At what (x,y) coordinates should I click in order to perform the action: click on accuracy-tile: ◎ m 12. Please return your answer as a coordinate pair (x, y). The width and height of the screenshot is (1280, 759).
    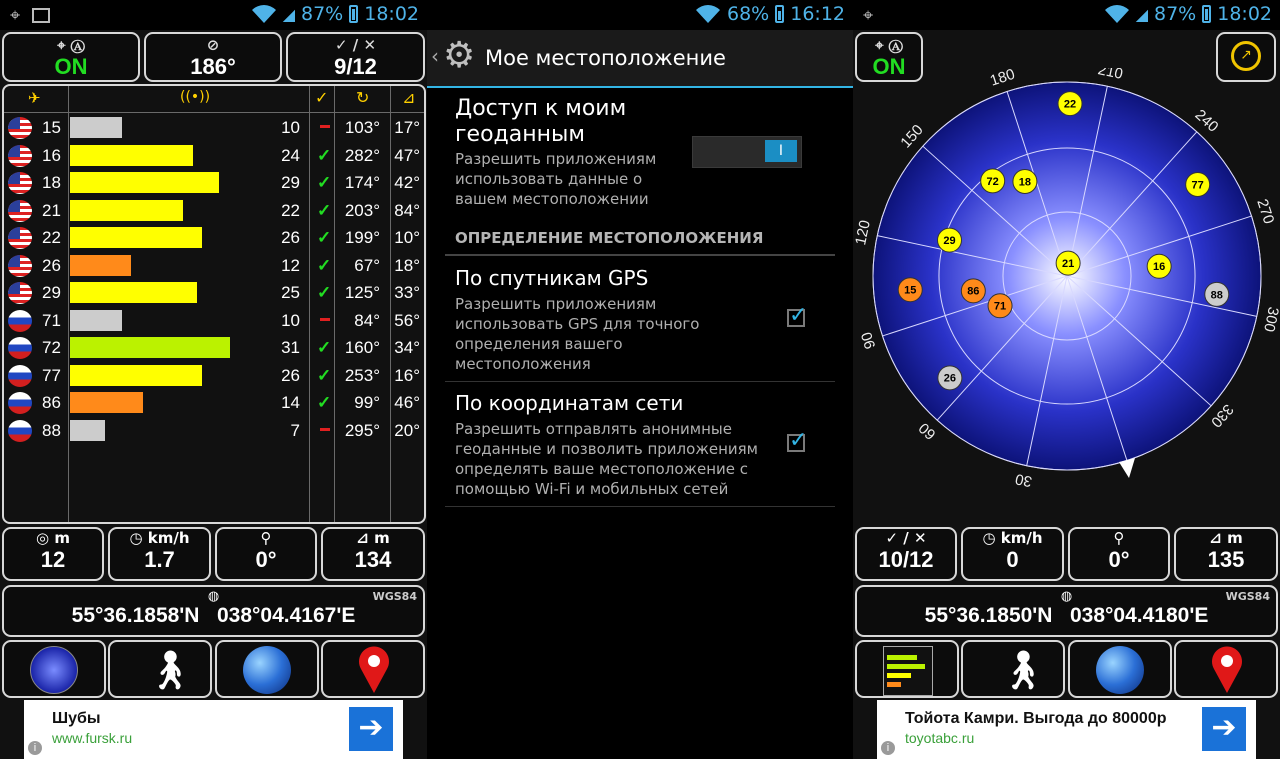
    Looking at the image, I should click on (53, 554).